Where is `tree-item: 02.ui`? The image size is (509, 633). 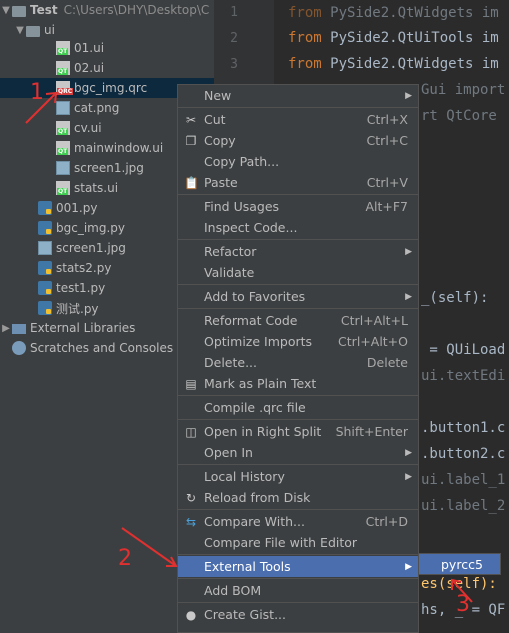 tree-item: 02.ui is located at coordinates (107, 68).